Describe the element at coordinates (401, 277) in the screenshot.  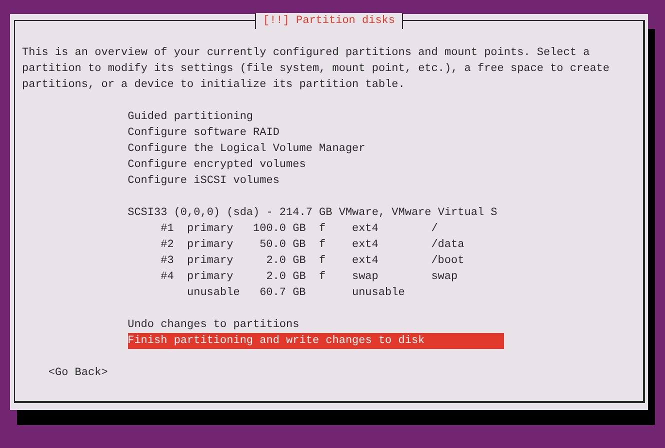
I see `partition-row: #4 primary 2.0 GB f swap swap` at that location.